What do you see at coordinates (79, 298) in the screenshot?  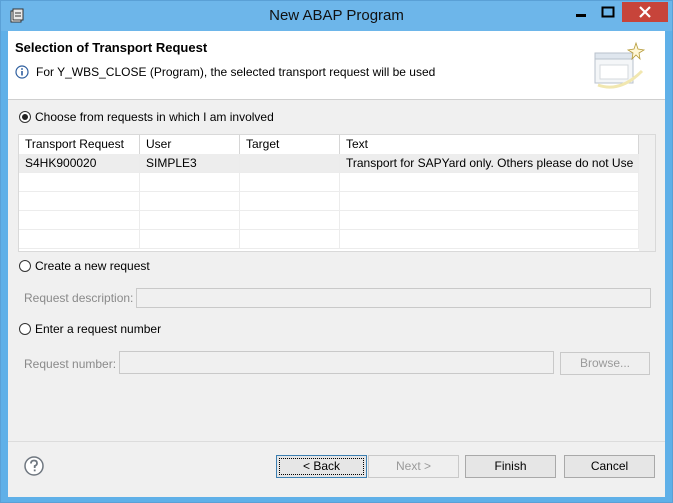 I see `request-description-label: Request description:` at bounding box center [79, 298].